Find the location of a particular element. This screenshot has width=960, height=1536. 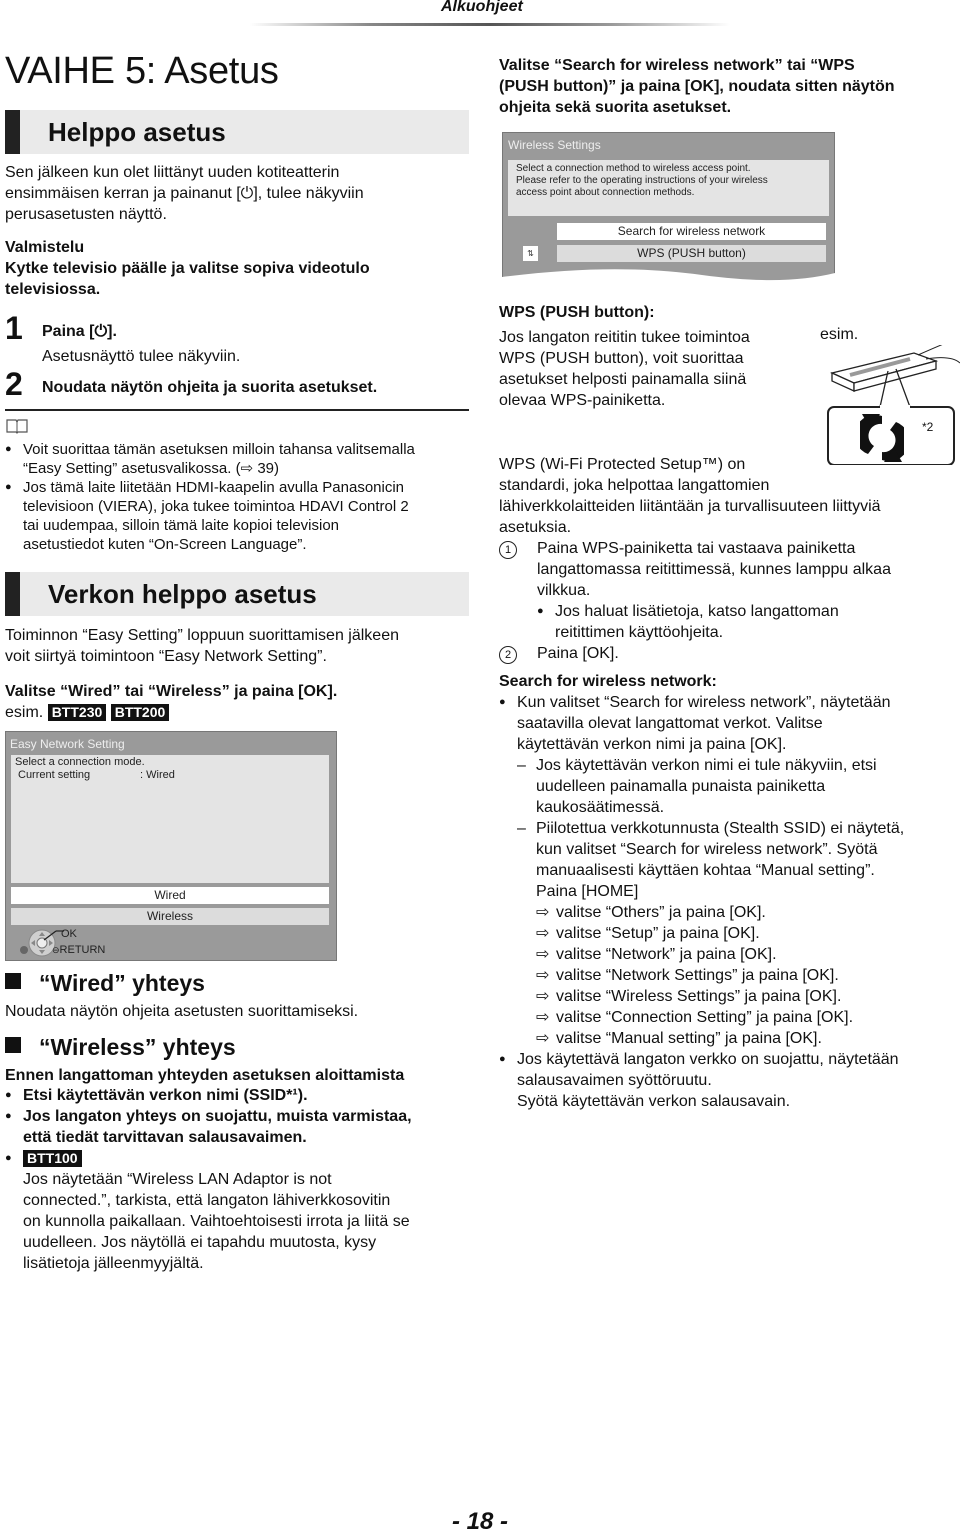

text-line: televisiossa. is located at coordinates (53, 289).